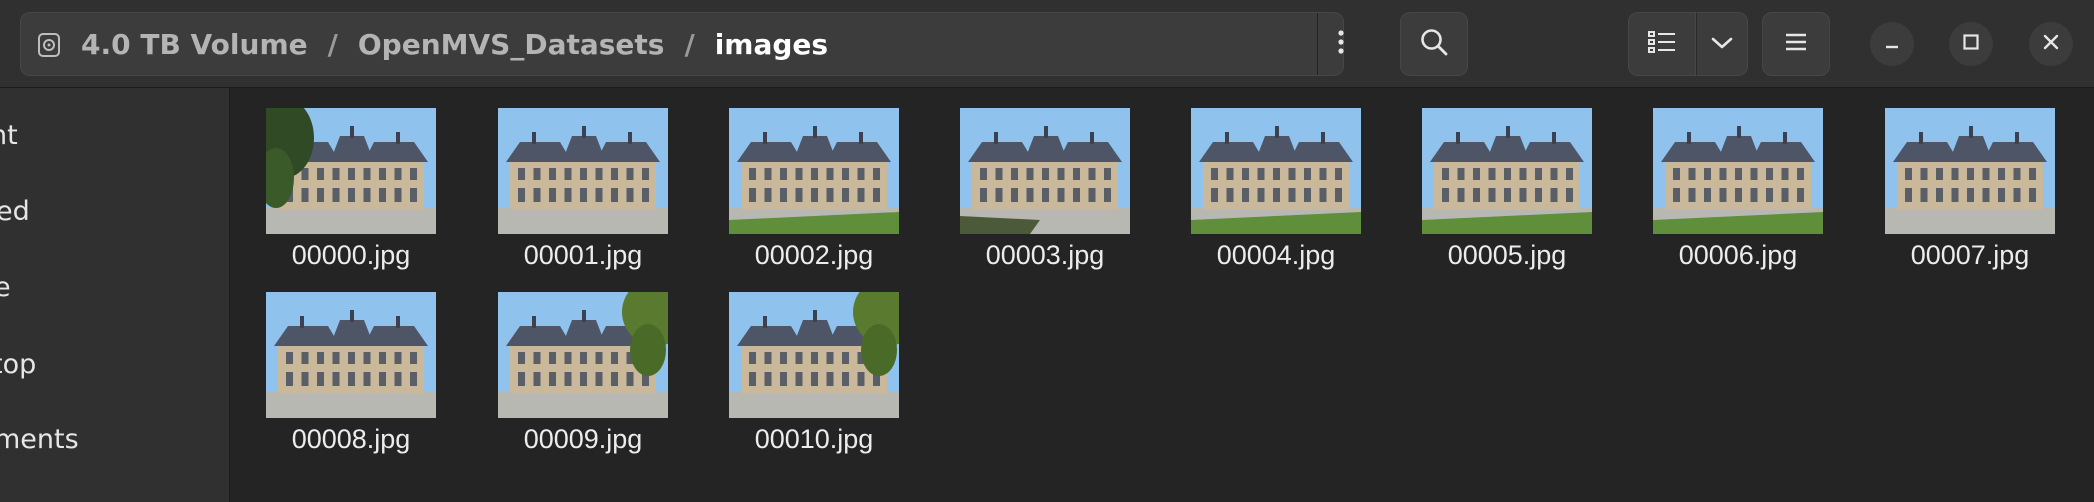  What do you see at coordinates (771, 44) in the screenshot?
I see `breadcrumb-item-current: images` at bounding box center [771, 44].